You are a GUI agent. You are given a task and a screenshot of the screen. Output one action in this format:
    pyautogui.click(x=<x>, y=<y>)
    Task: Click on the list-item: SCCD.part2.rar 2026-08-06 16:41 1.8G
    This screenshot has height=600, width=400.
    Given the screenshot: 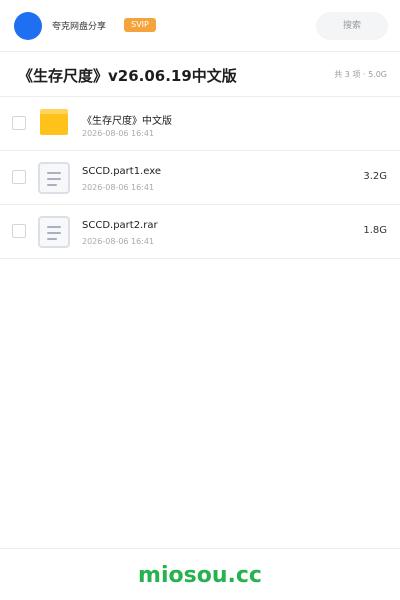 What is the action you would take?
    pyautogui.click(x=200, y=232)
    